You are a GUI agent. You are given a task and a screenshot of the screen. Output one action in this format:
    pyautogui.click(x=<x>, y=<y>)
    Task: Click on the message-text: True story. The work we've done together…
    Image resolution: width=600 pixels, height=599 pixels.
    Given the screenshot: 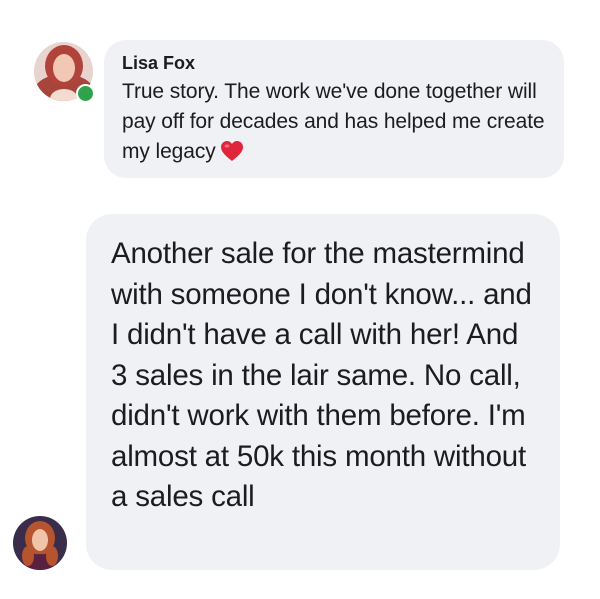 What is the action you would take?
    pyautogui.click(x=333, y=121)
    